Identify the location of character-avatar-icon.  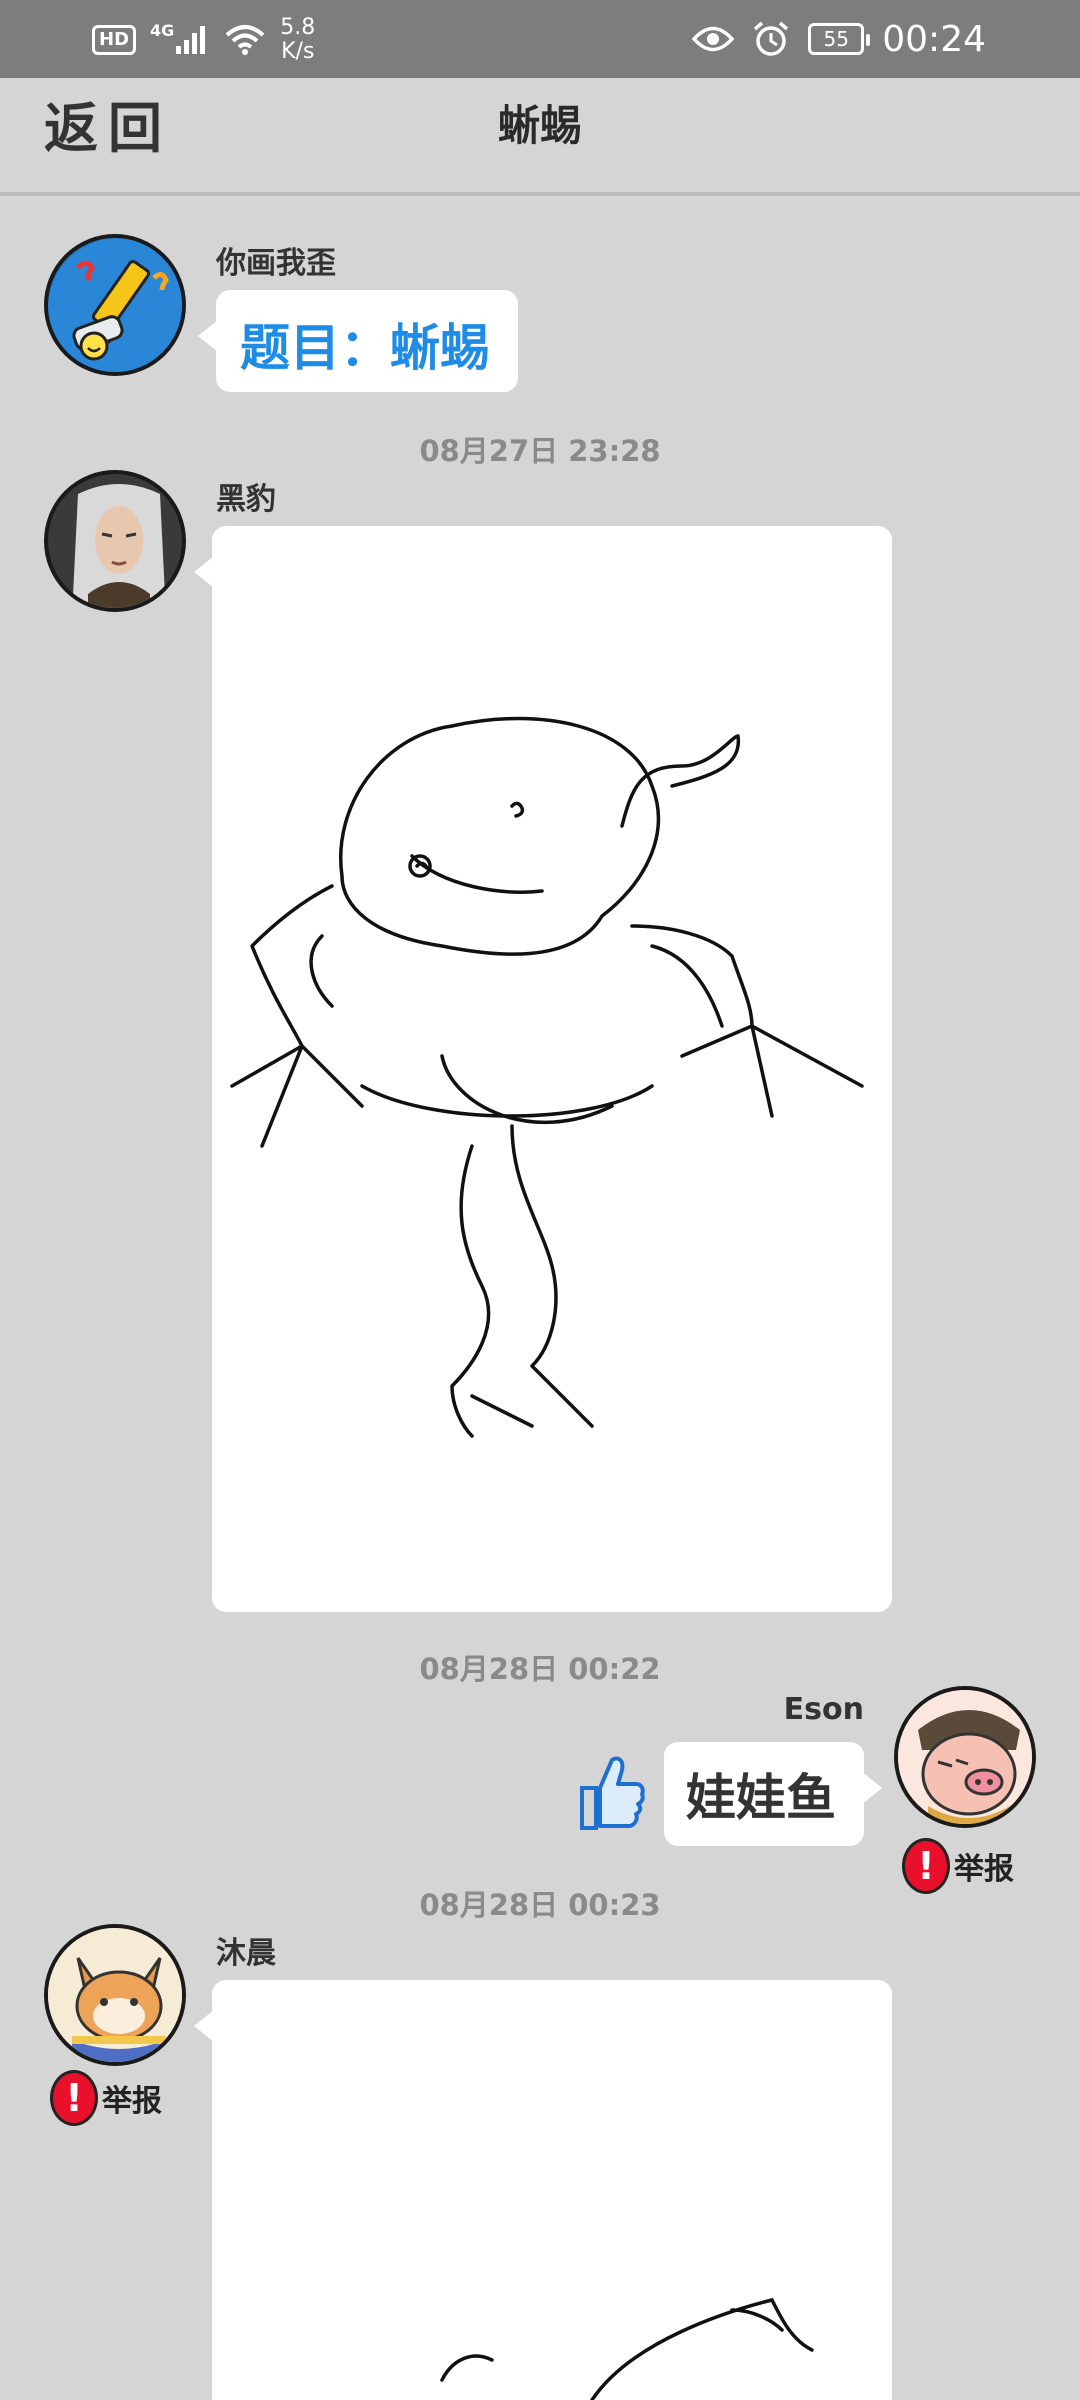
(115, 541).